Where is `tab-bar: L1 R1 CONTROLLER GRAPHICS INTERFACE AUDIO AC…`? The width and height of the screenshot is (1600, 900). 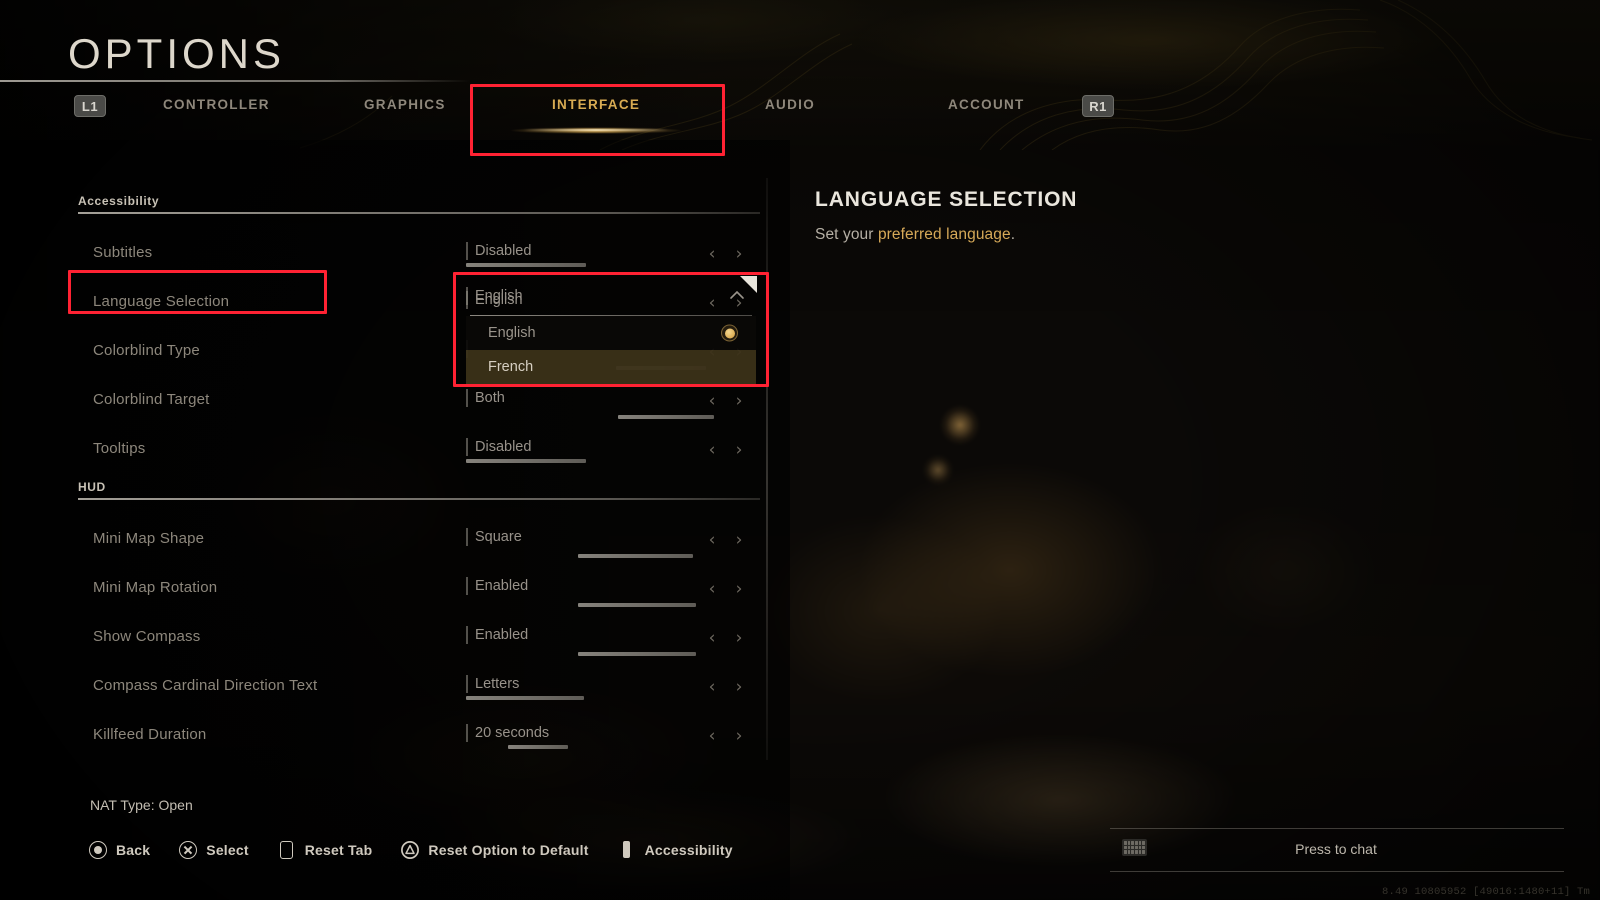 tab-bar: L1 R1 CONTROLLER GRAPHICS INTERFACE AUDIO AC… is located at coordinates (800, 116).